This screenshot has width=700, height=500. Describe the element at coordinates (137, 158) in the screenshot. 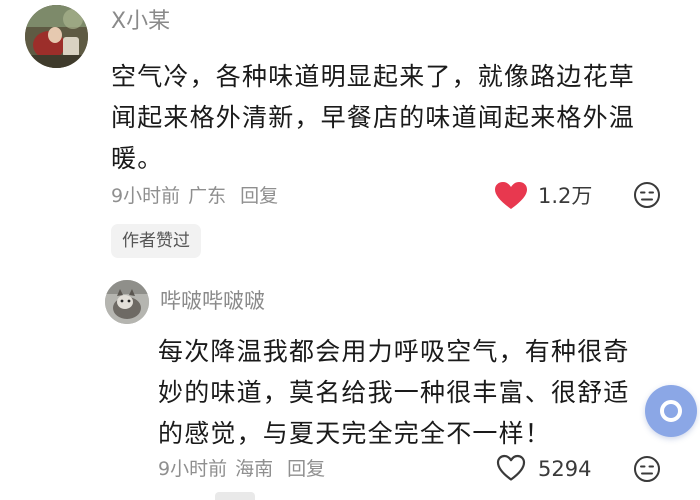

I see `main-comment-line: 暖。` at that location.